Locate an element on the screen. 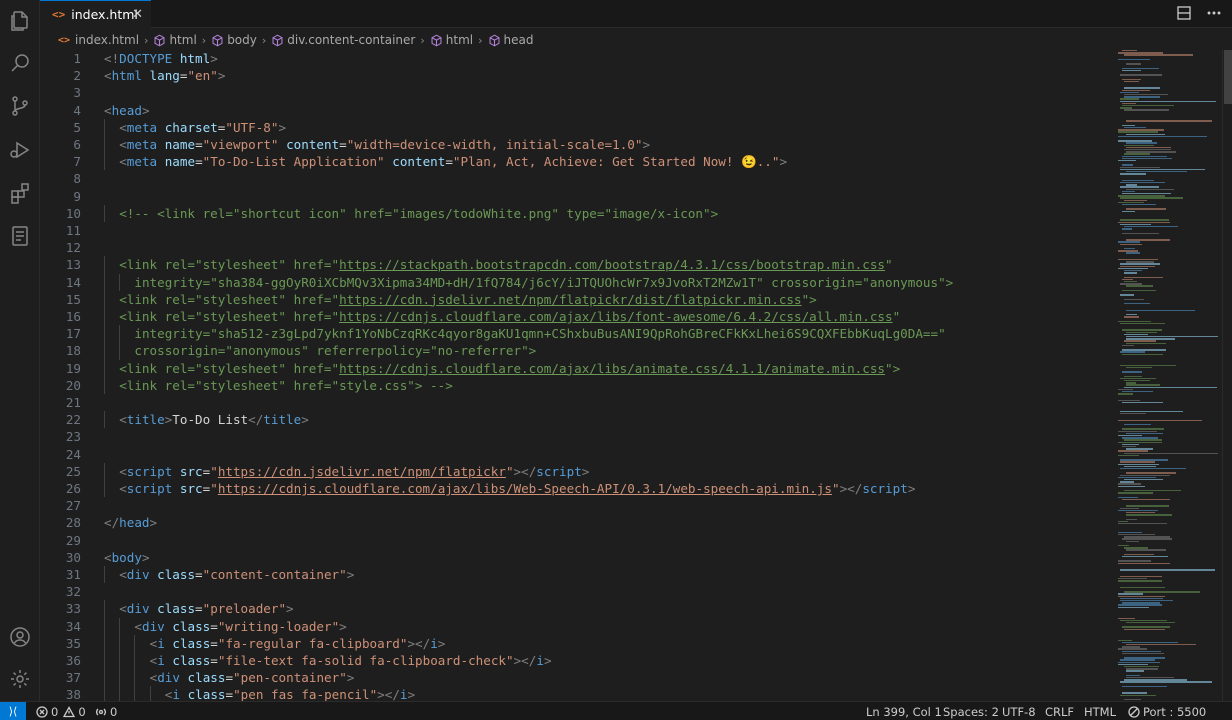 The image size is (1232, 720). eol-setting: CRLF is located at coordinates (1059, 711).